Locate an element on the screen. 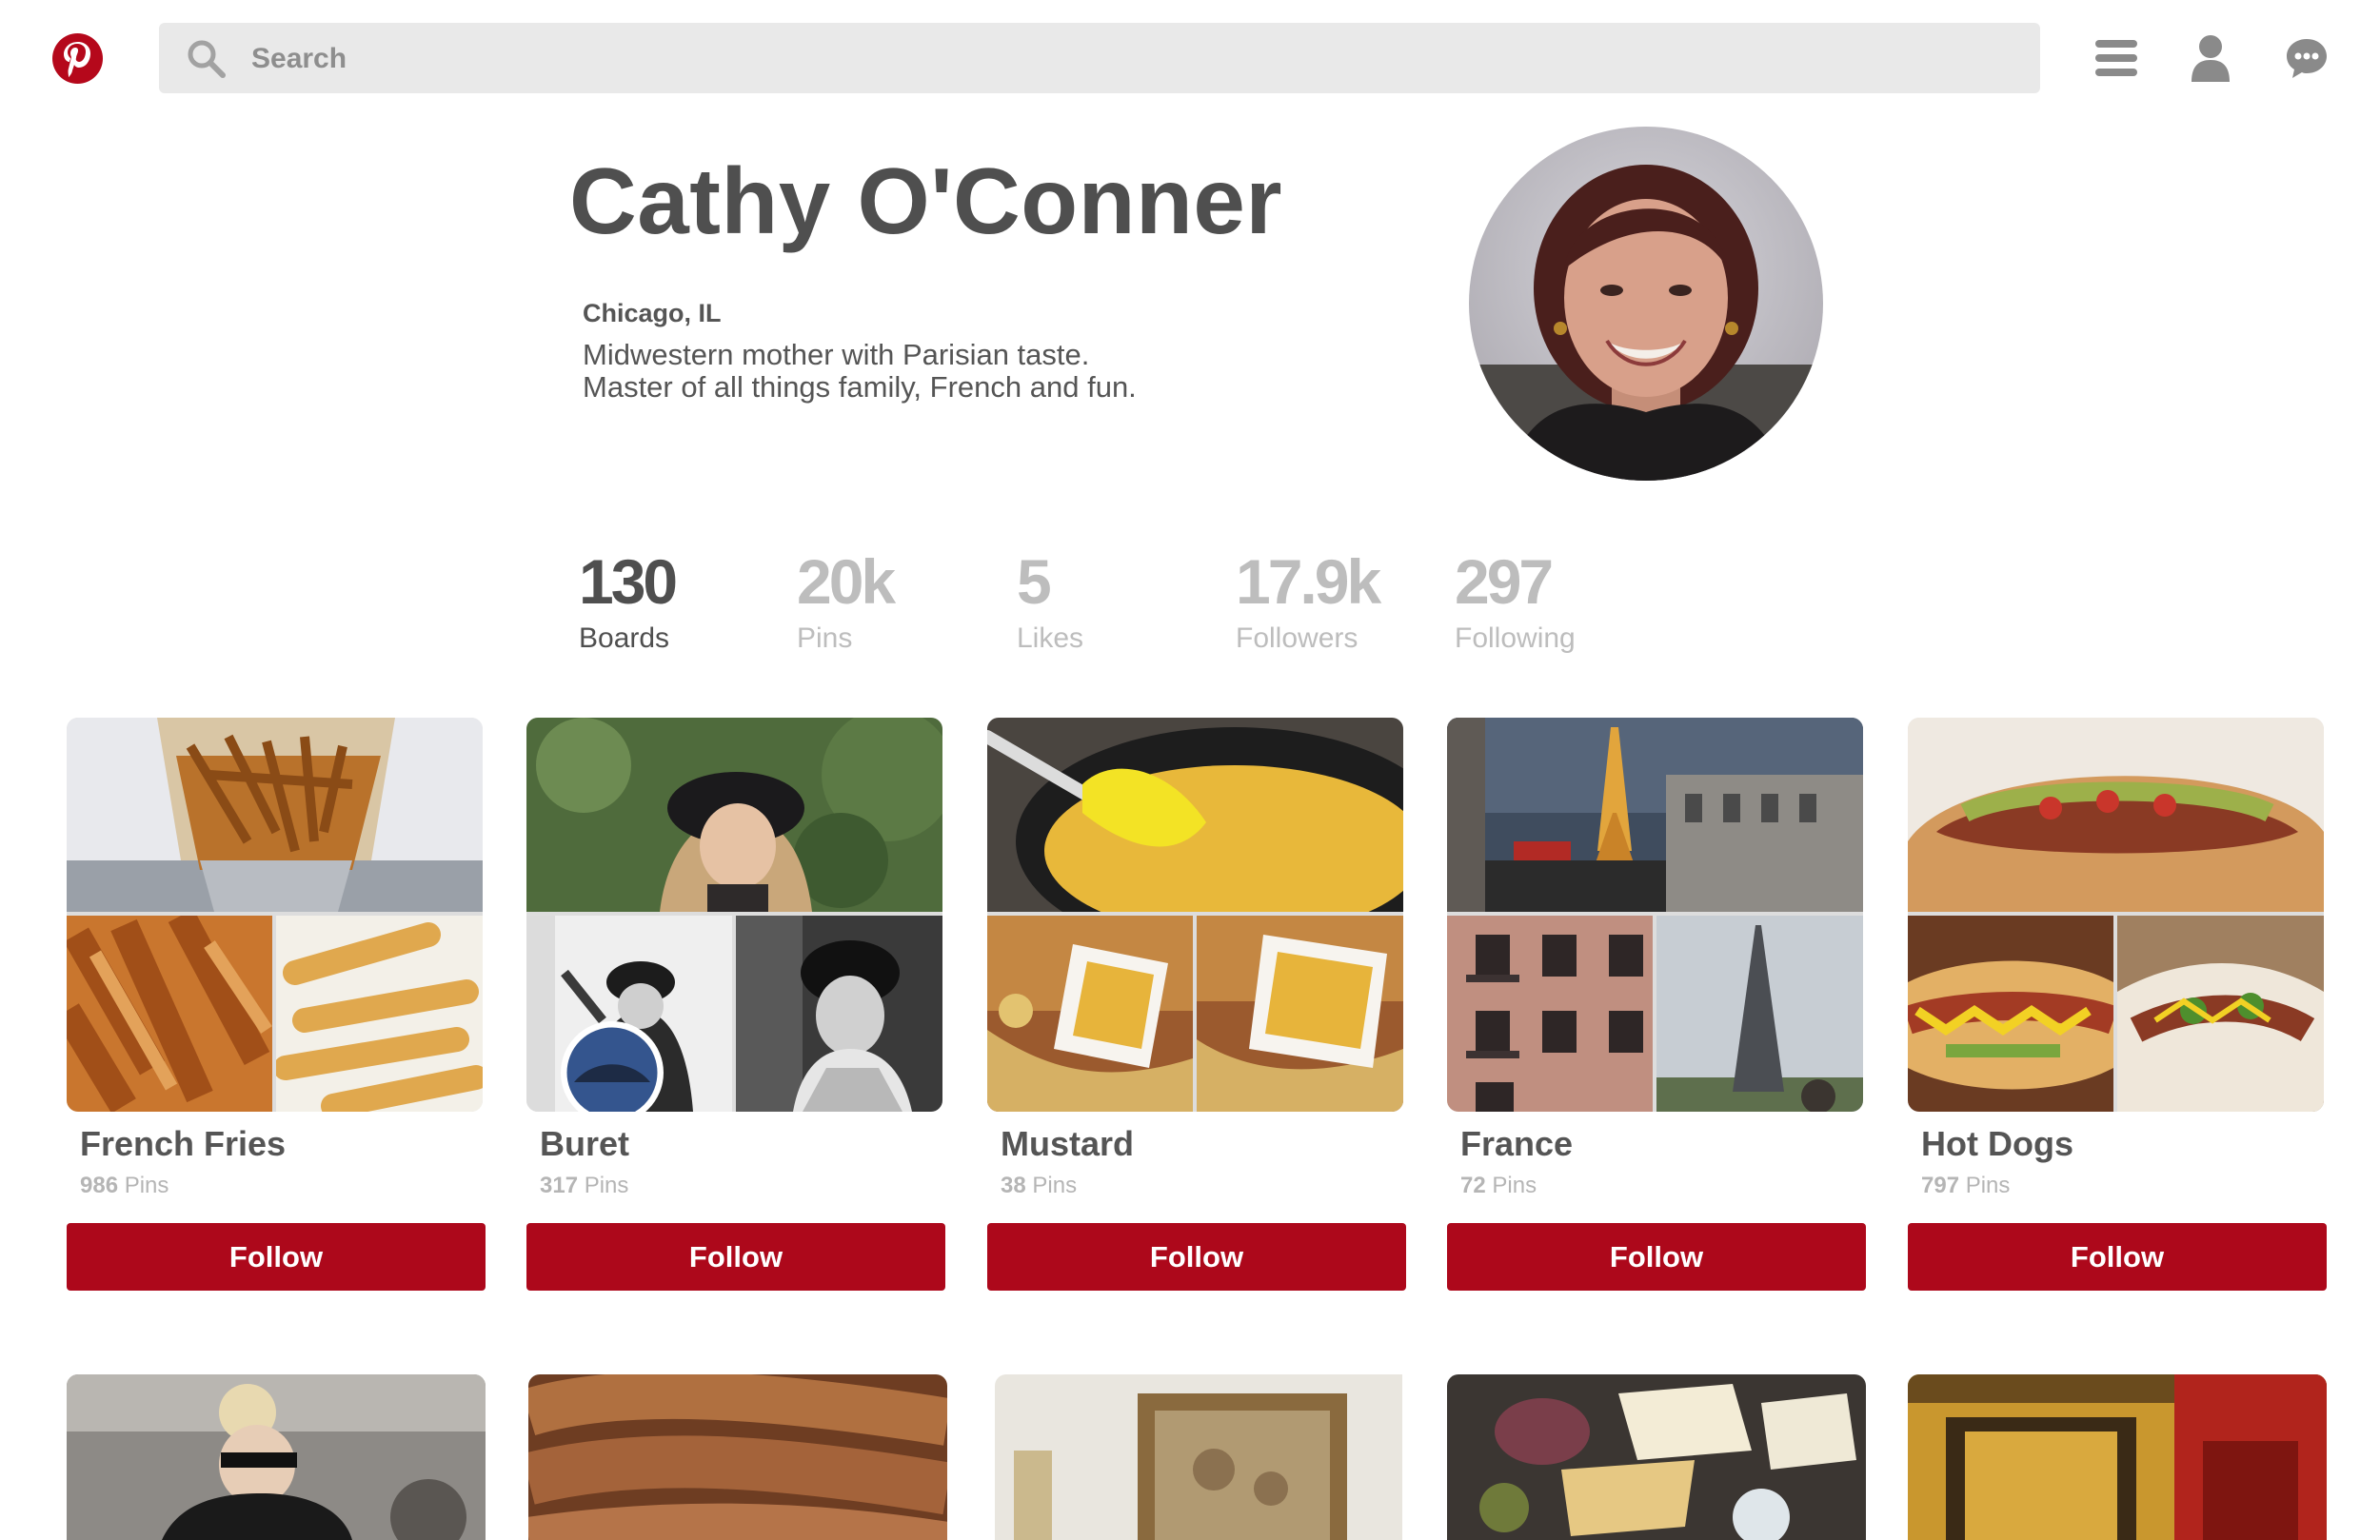 Image resolution: width=2380 pixels, height=1540 pixels. bio-line-1: Midwestern mother with Parisian taste. is located at coordinates (836, 354).